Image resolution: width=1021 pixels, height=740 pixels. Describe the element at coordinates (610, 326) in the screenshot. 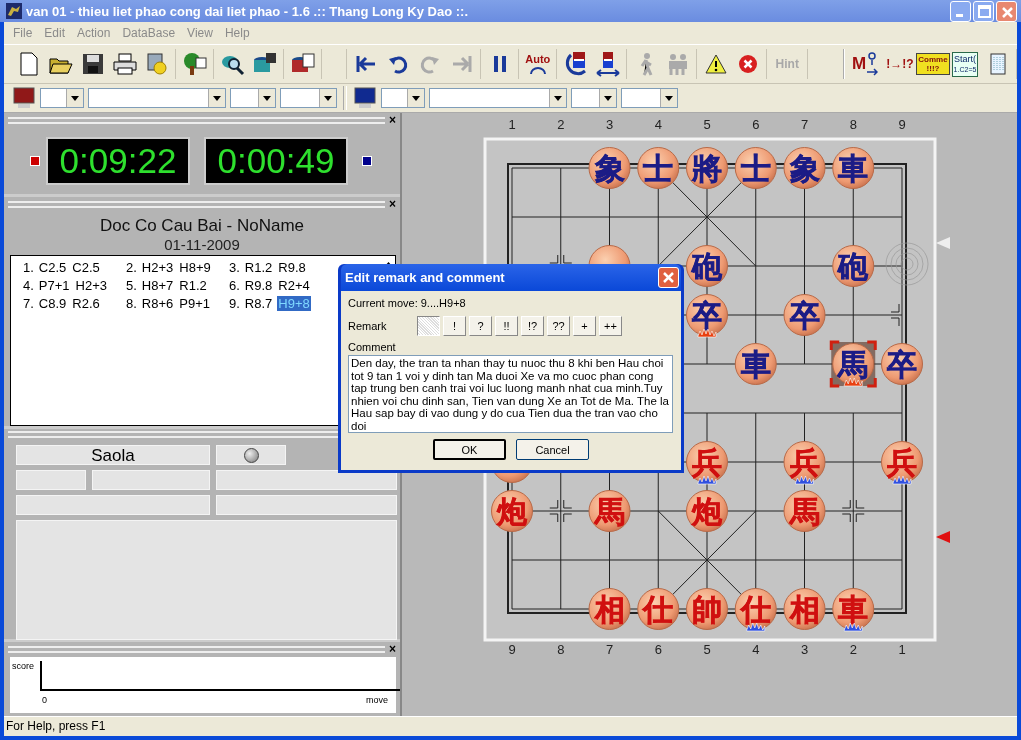

I see `remark-toggle: ++` at that location.